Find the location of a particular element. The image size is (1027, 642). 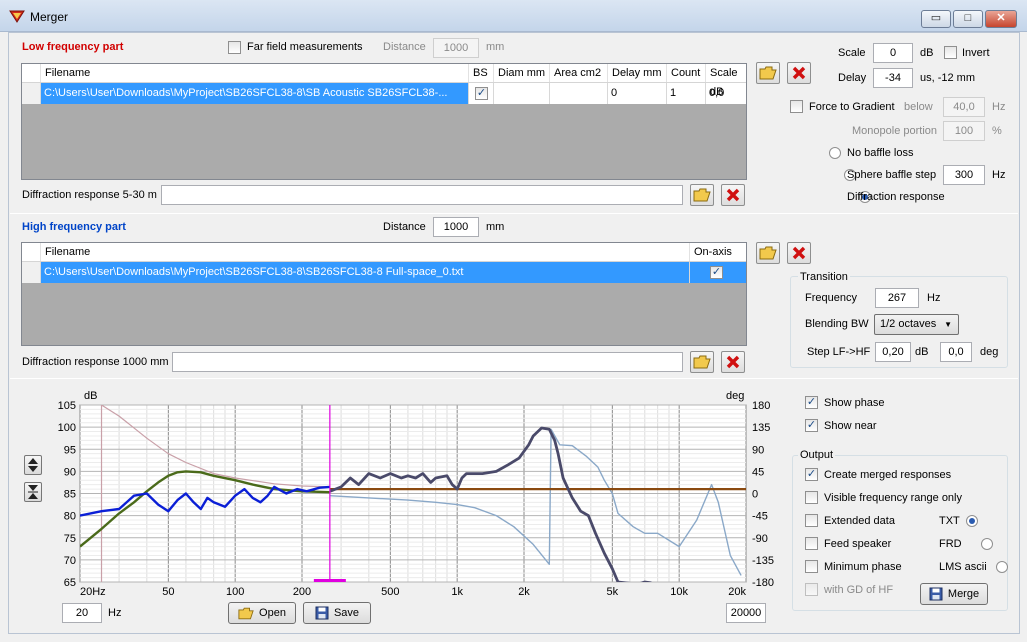

create-merged-checkbox: ✓ is located at coordinates (811, 474).